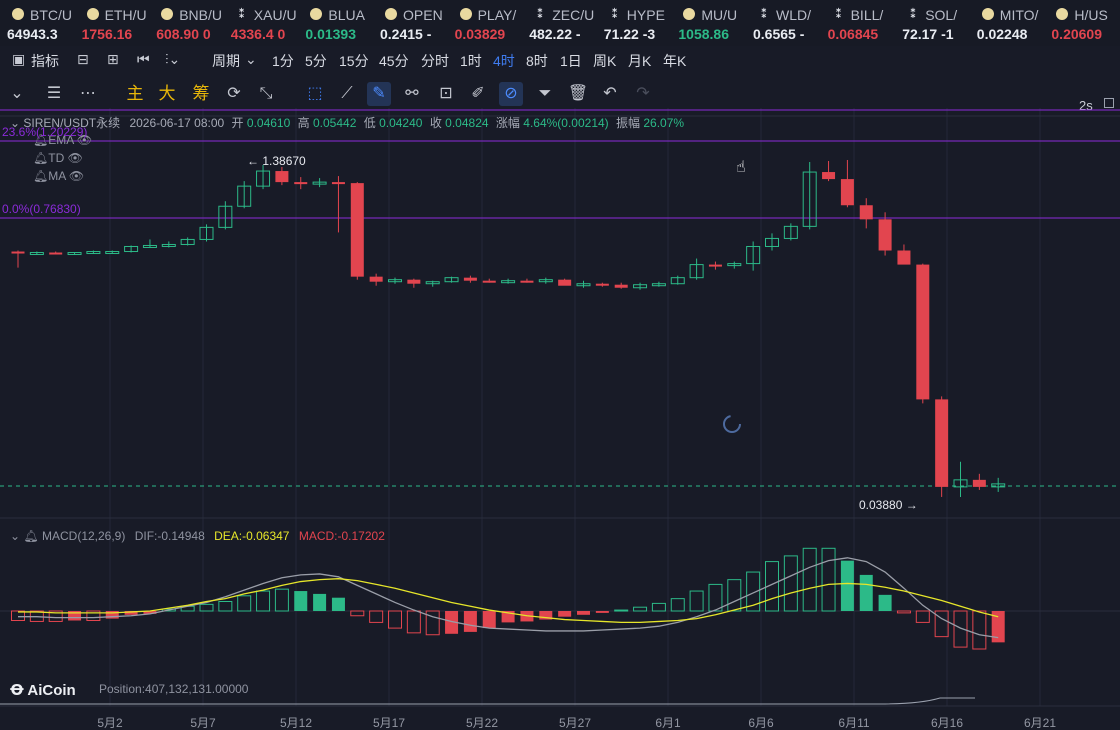  Describe the element at coordinates (58, 158) in the screenshot. I see `indicator-td: 🔔︎TD 👁` at that location.